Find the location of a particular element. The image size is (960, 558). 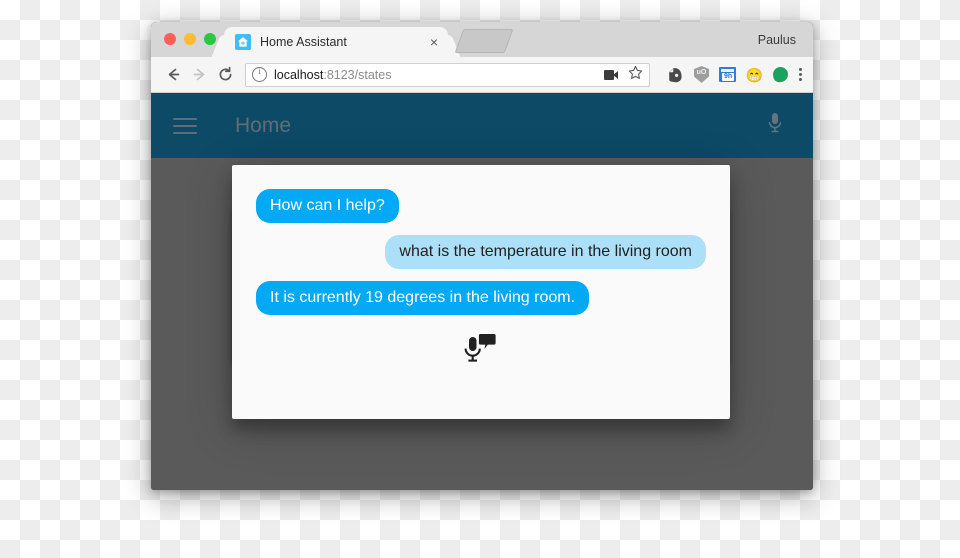

ublock-shield-extension-icon: uO is located at coordinates (701, 74).